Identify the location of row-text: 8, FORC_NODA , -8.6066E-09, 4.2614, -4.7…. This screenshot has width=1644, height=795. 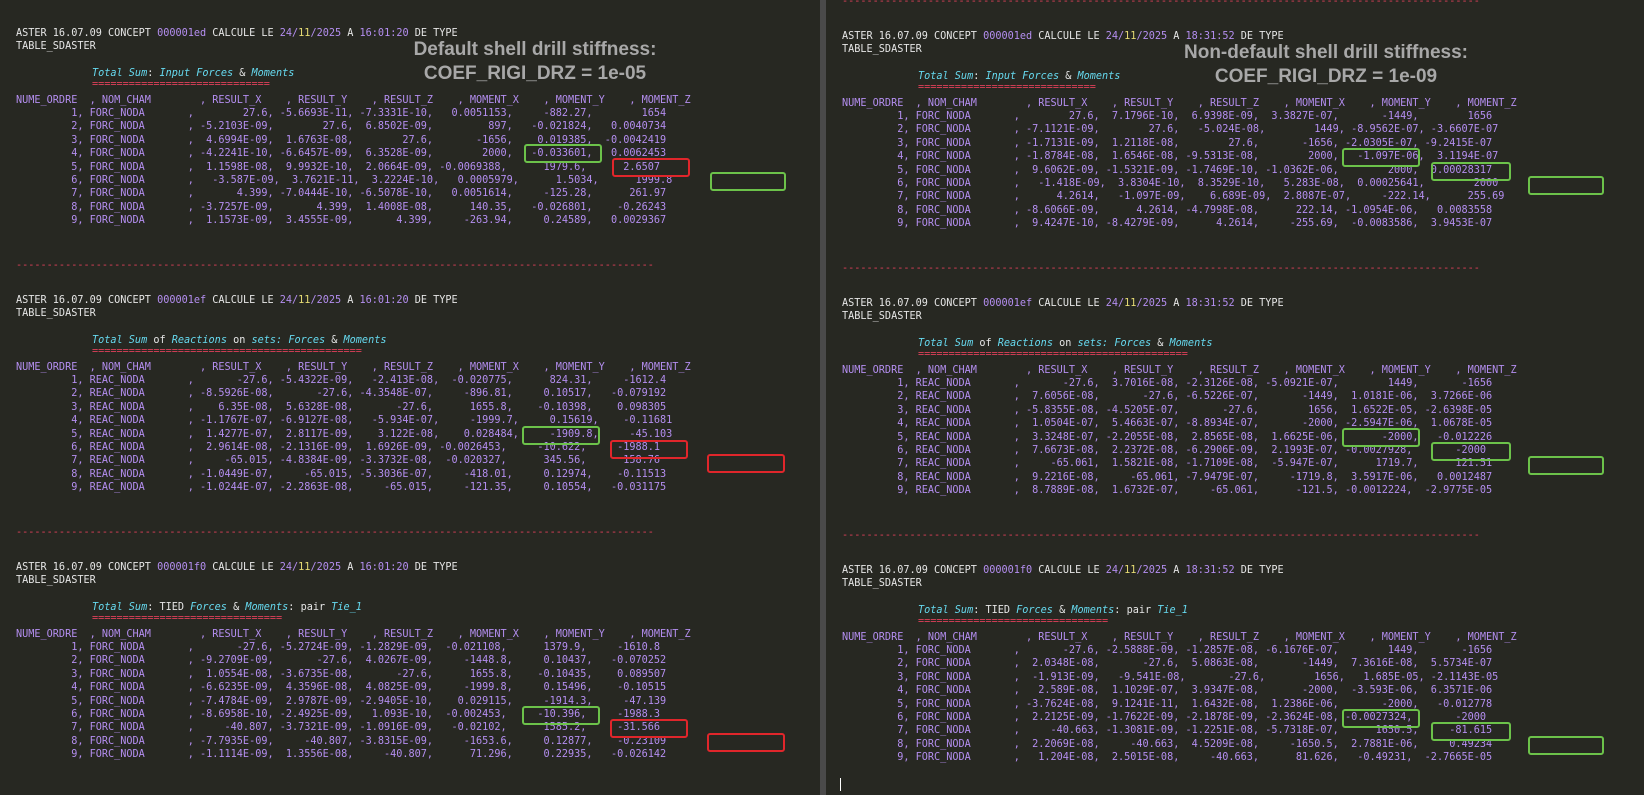
(1167, 210).